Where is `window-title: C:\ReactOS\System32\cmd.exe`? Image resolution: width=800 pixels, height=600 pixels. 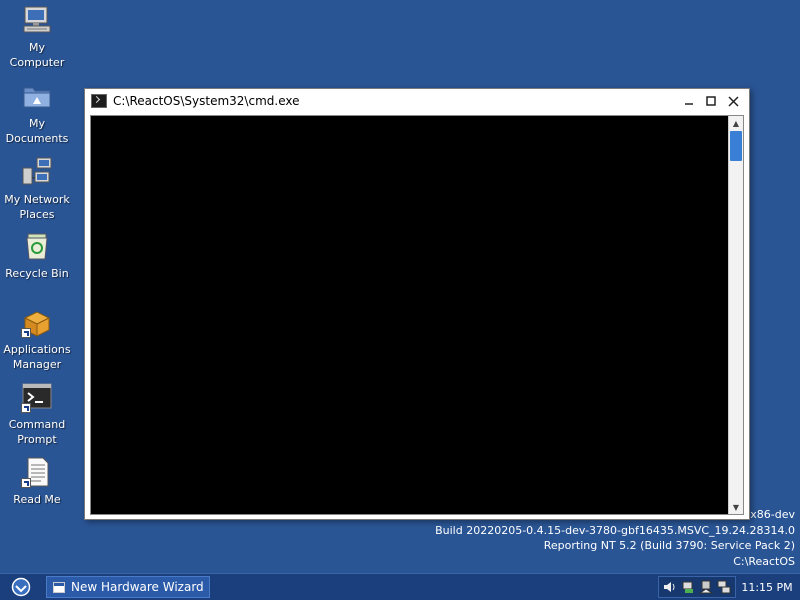 window-title: C:\ReactOS\System32\cmd.exe is located at coordinates (206, 101).